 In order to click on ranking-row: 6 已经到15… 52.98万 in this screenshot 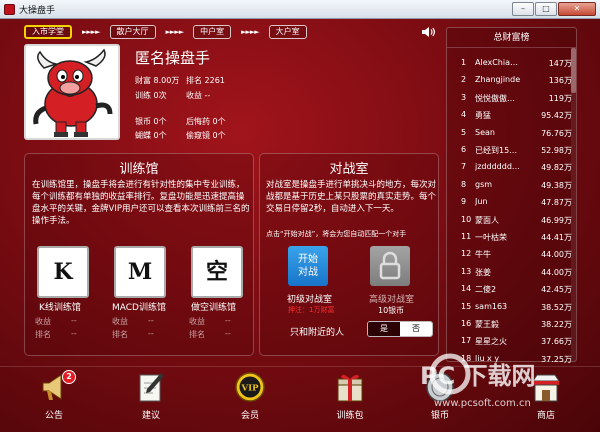, I will do `click(509, 153)`.